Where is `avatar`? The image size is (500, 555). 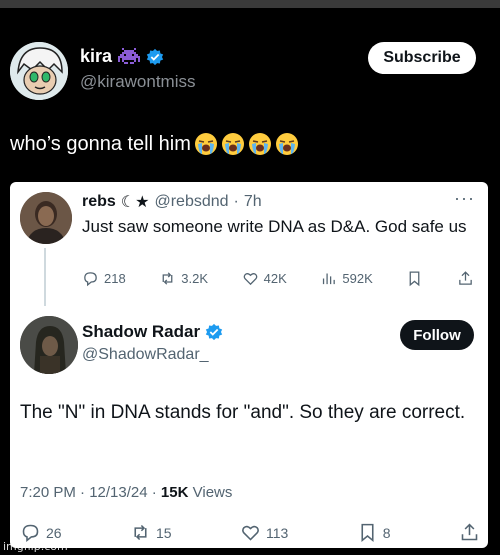
avatar is located at coordinates (39, 71).